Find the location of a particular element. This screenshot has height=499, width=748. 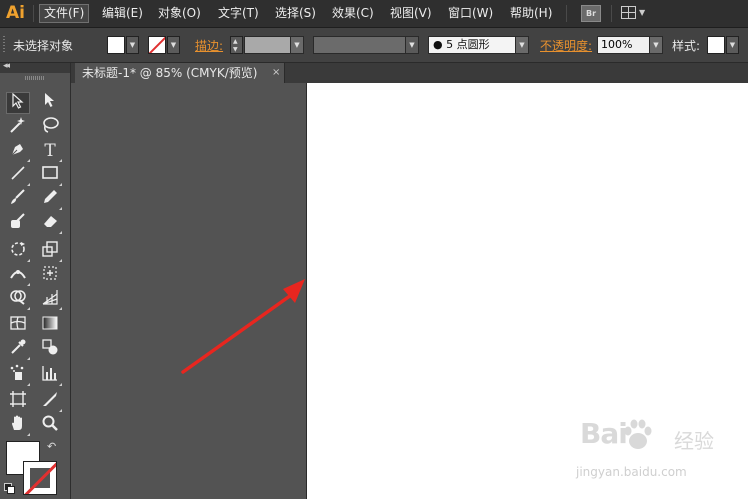

column-graph-tool is located at coordinates (50, 375).